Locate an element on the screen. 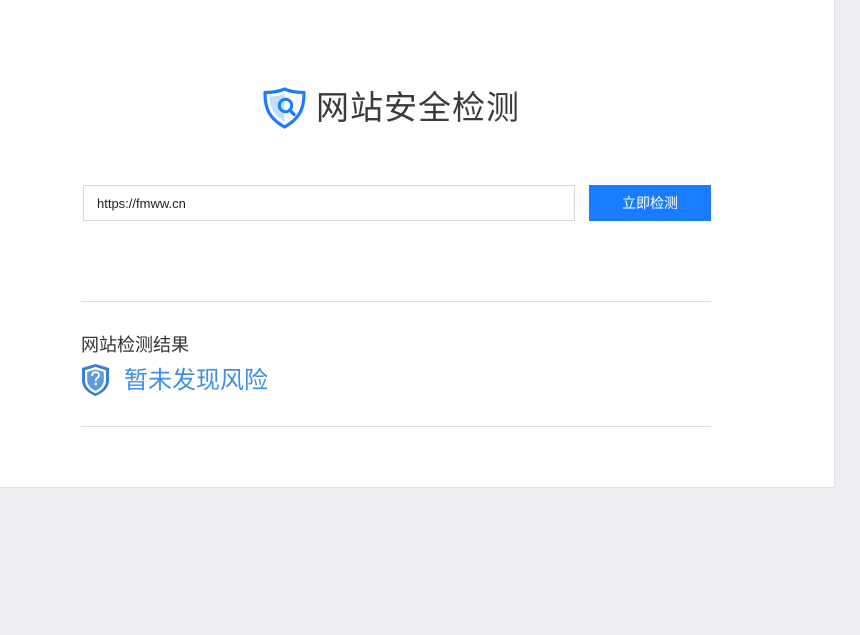  check-now-button: 立即检测 is located at coordinates (650, 203).